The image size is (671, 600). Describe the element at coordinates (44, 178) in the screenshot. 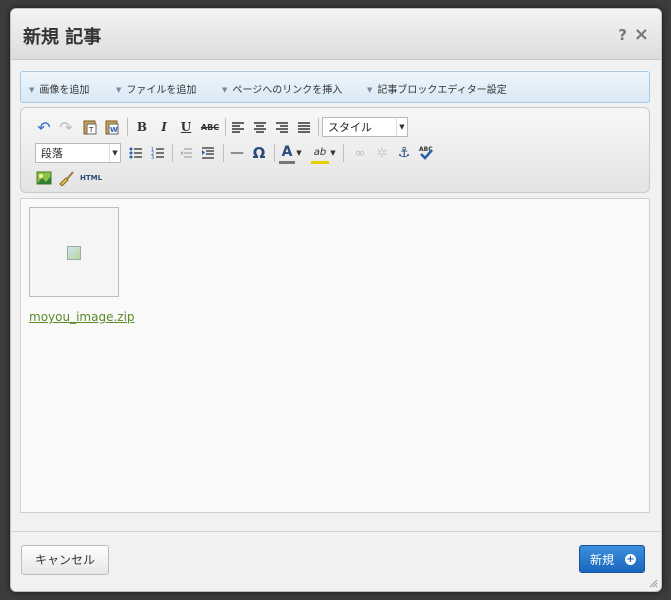

I see `insert-image-icon` at that location.